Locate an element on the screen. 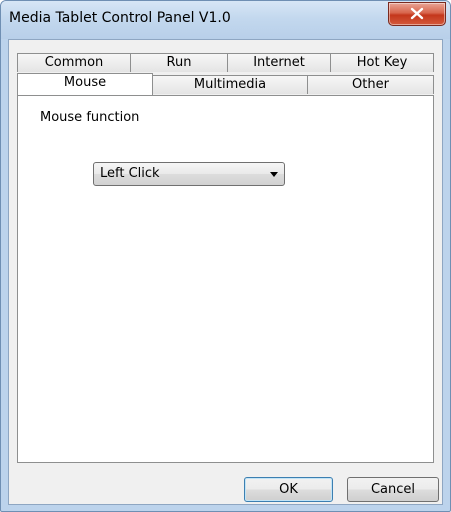  tab-mouse: Mouse is located at coordinates (85, 84).